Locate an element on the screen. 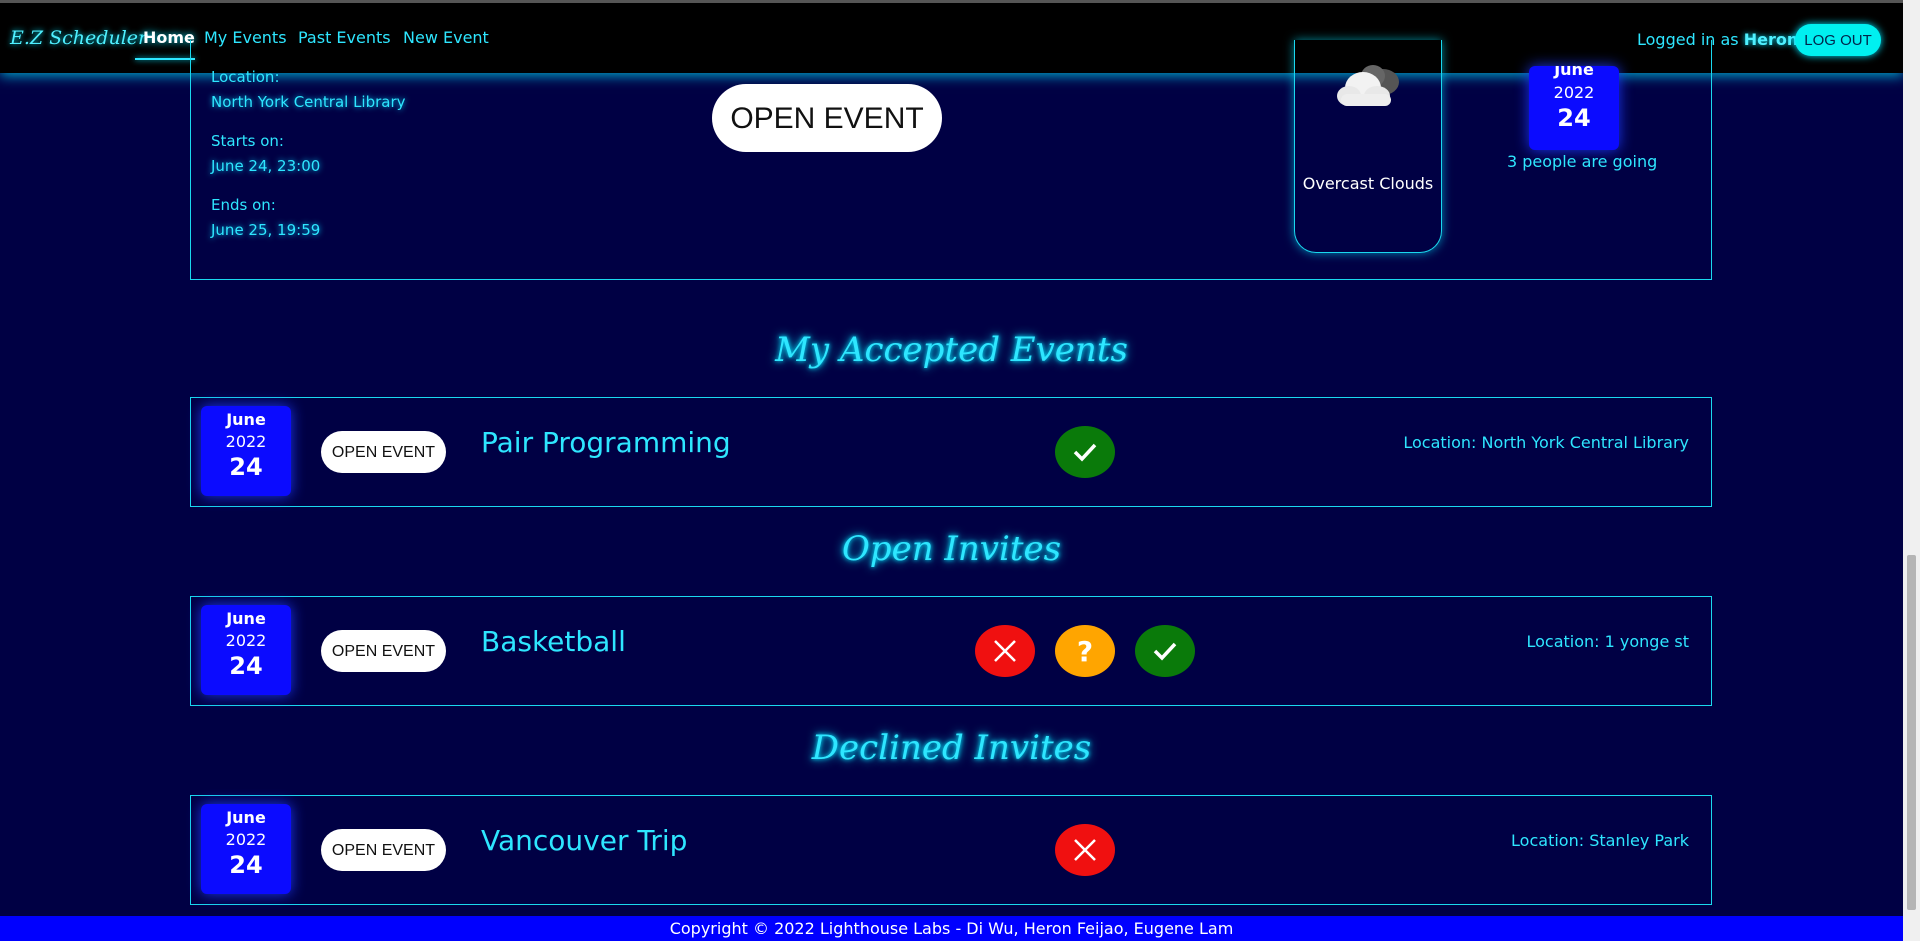 This screenshot has width=1920, height=941. cloud-icon is located at coordinates (1368, 85).